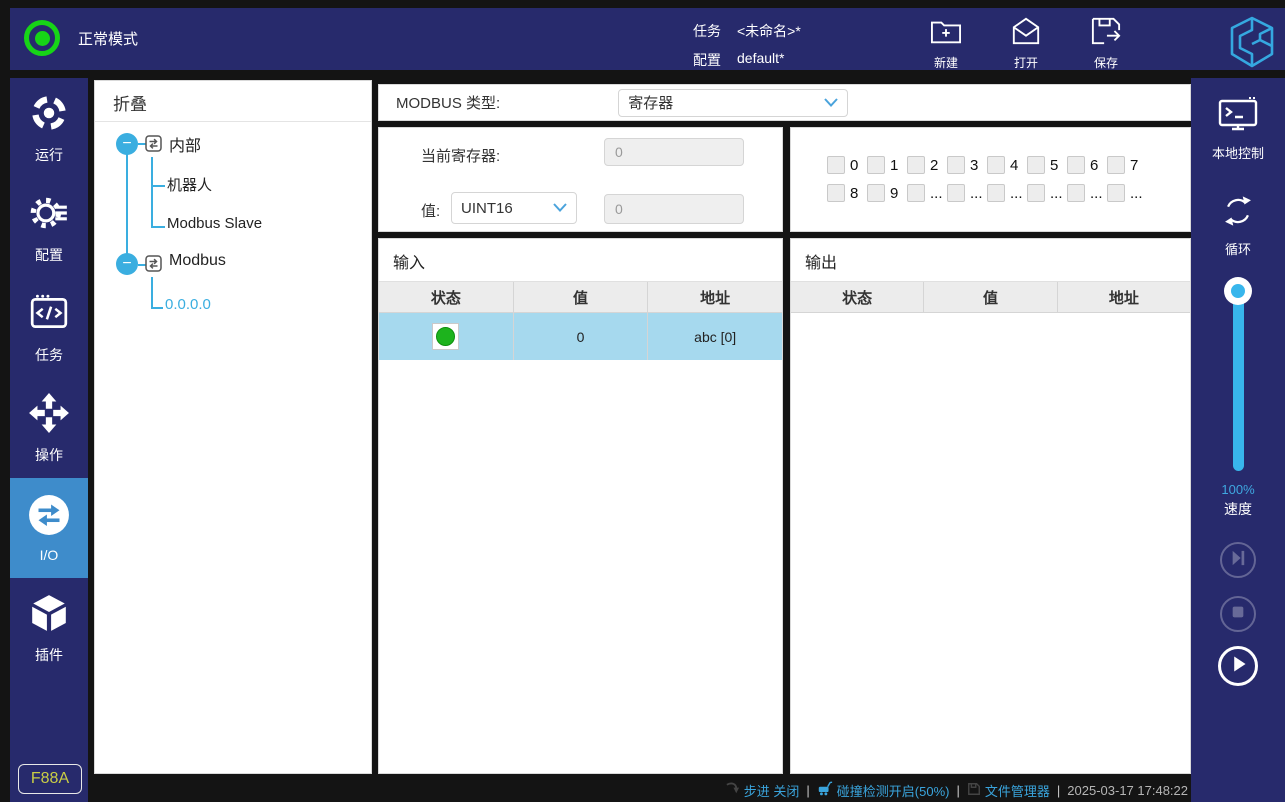  What do you see at coordinates (1106, 43) in the screenshot?
I see `save-task-button: 保存` at bounding box center [1106, 43].